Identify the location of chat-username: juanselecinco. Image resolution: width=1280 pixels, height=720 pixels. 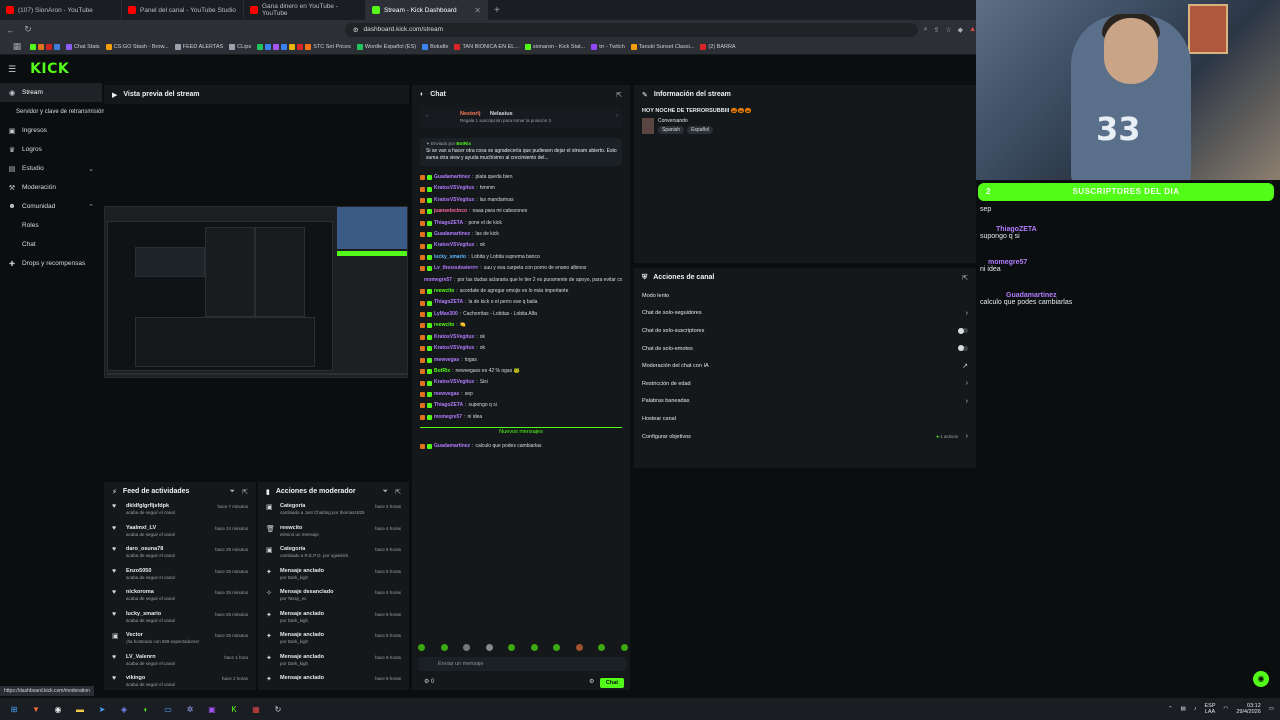
(450, 211).